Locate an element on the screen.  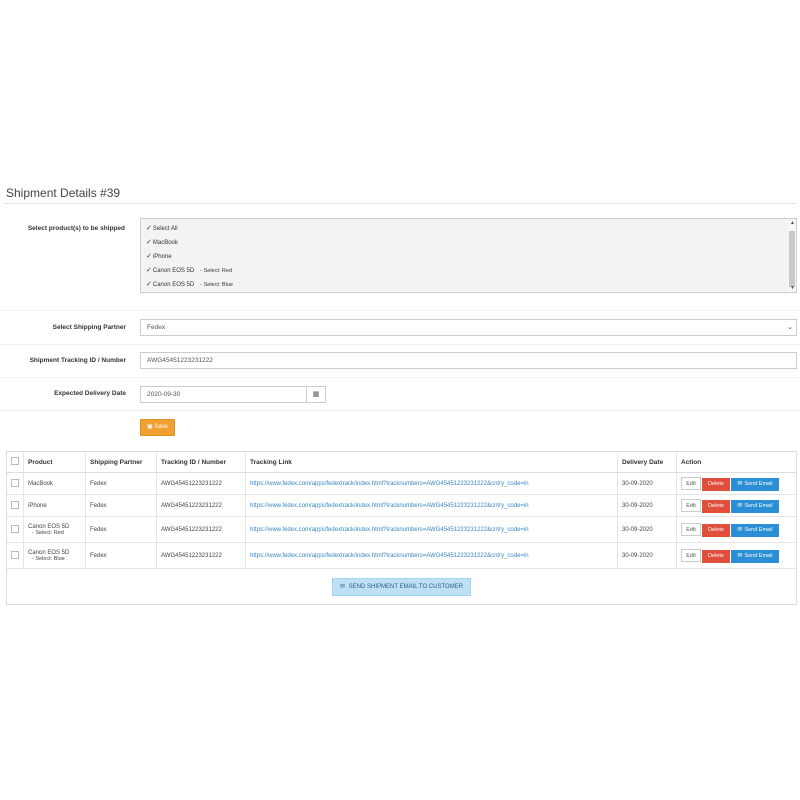
product-option: ✓Canon EOS 5D - Select: Blue is located at coordinates (189, 284).